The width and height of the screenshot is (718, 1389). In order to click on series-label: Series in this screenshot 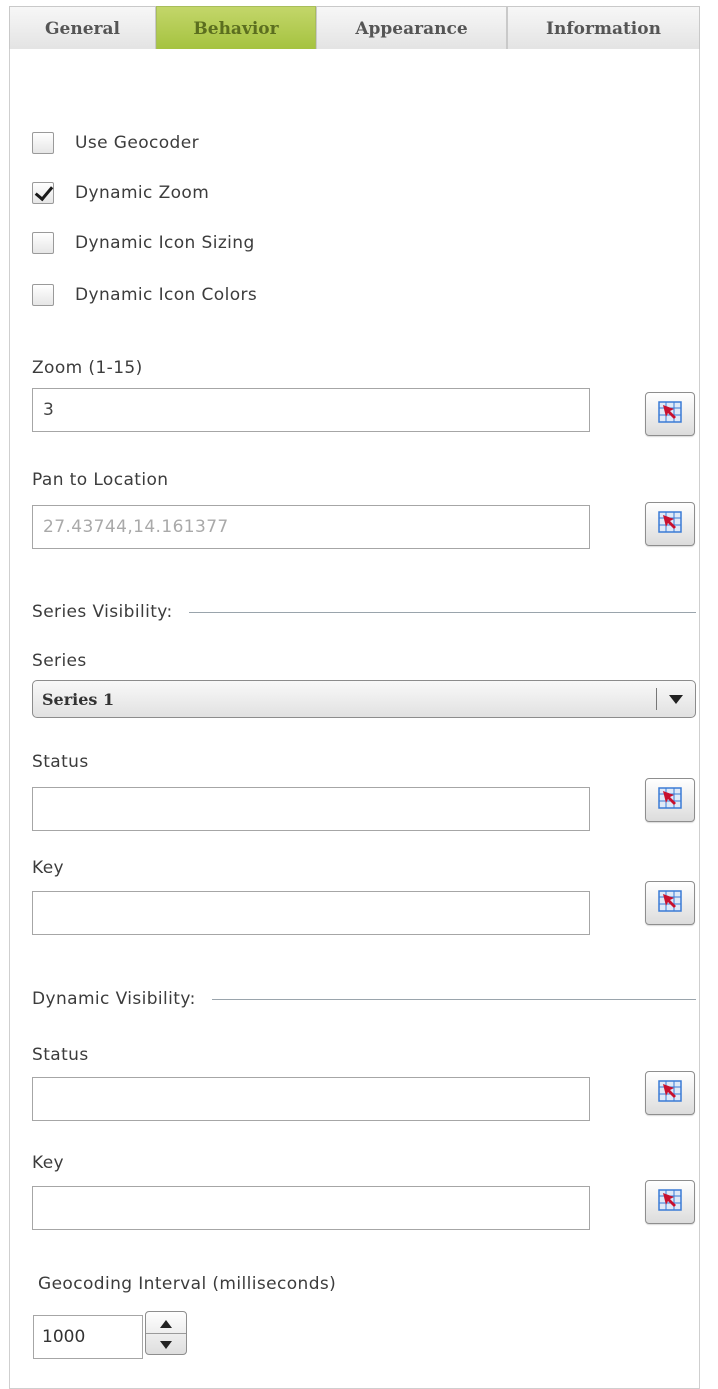, I will do `click(59, 661)`.